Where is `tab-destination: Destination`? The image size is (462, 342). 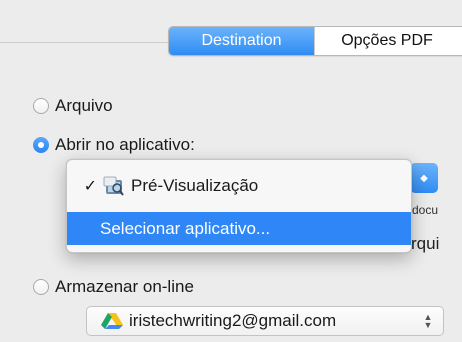
tab-destination: Destination is located at coordinates (241, 41).